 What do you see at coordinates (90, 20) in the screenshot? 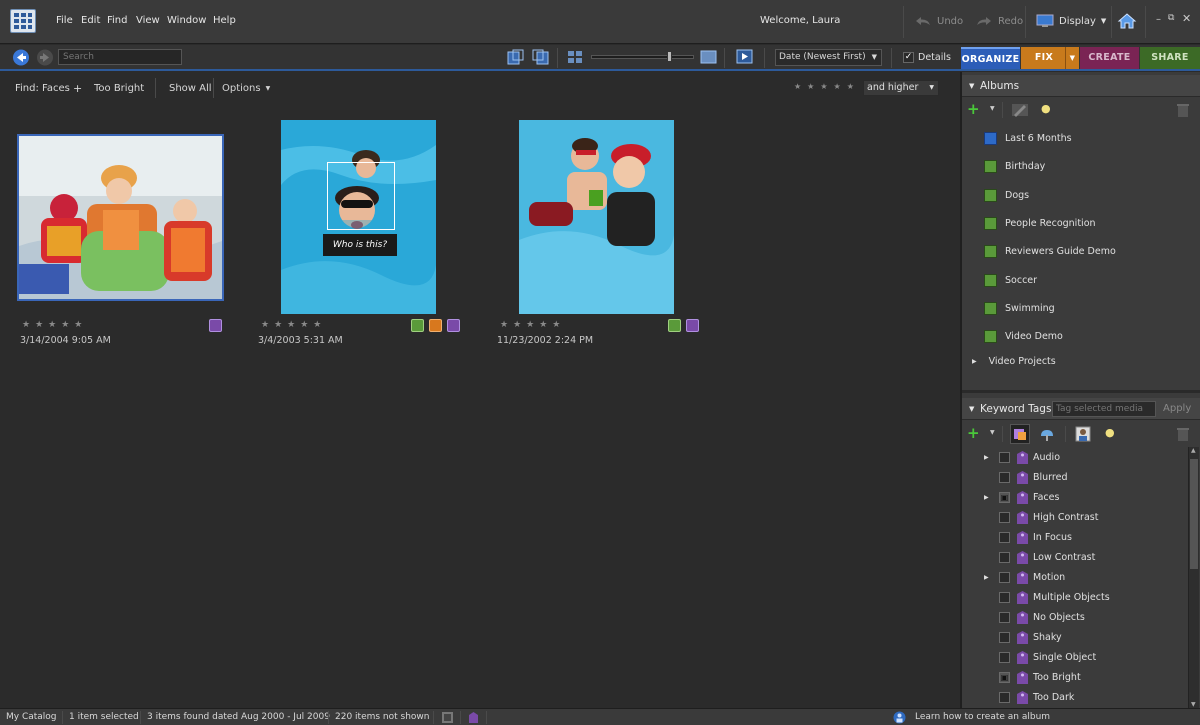
I see `menu-edit: Edit` at bounding box center [90, 20].